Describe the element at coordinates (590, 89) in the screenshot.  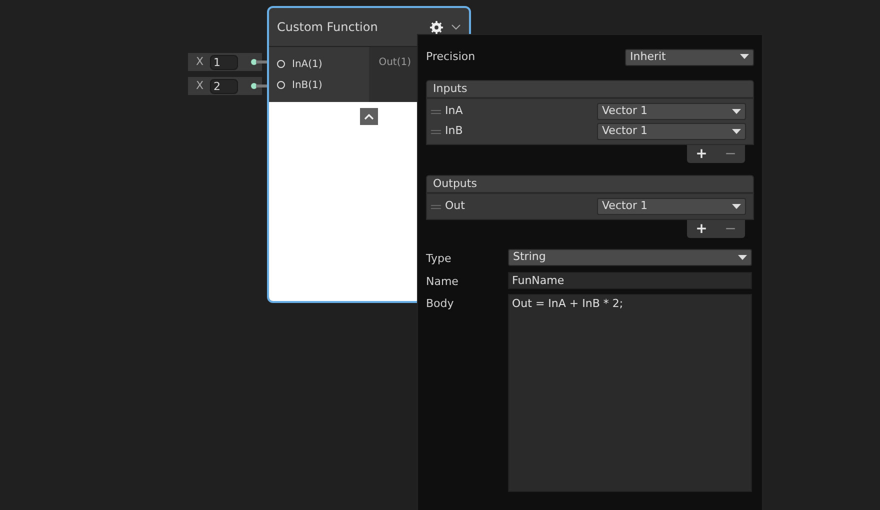
I see `section-header: Inputs` at that location.